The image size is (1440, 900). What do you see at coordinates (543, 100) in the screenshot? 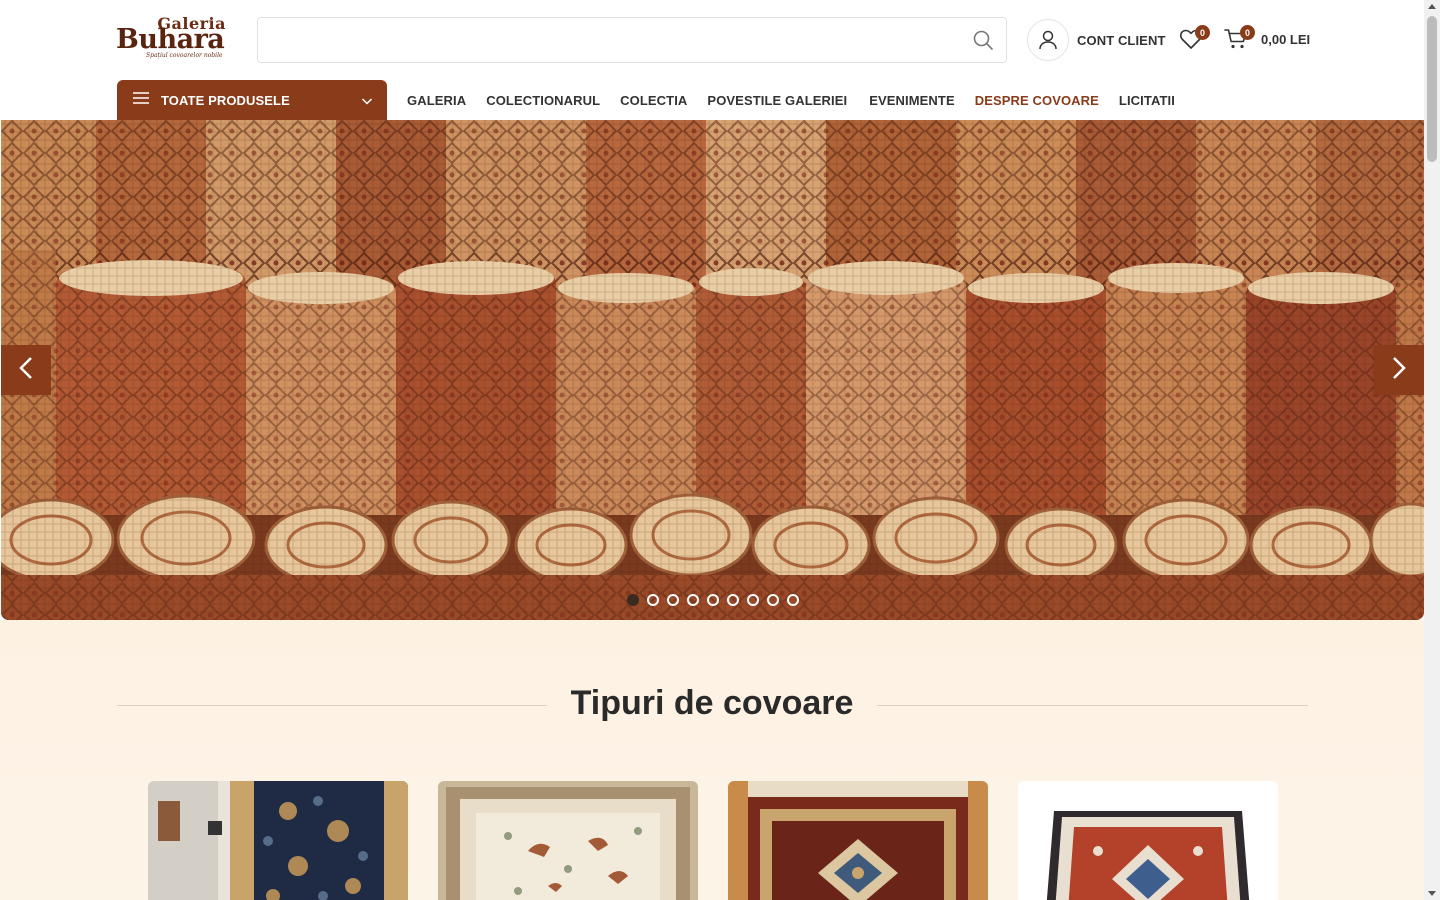
I see `nav-item-colectionarul: COLECTIONARUL` at bounding box center [543, 100].